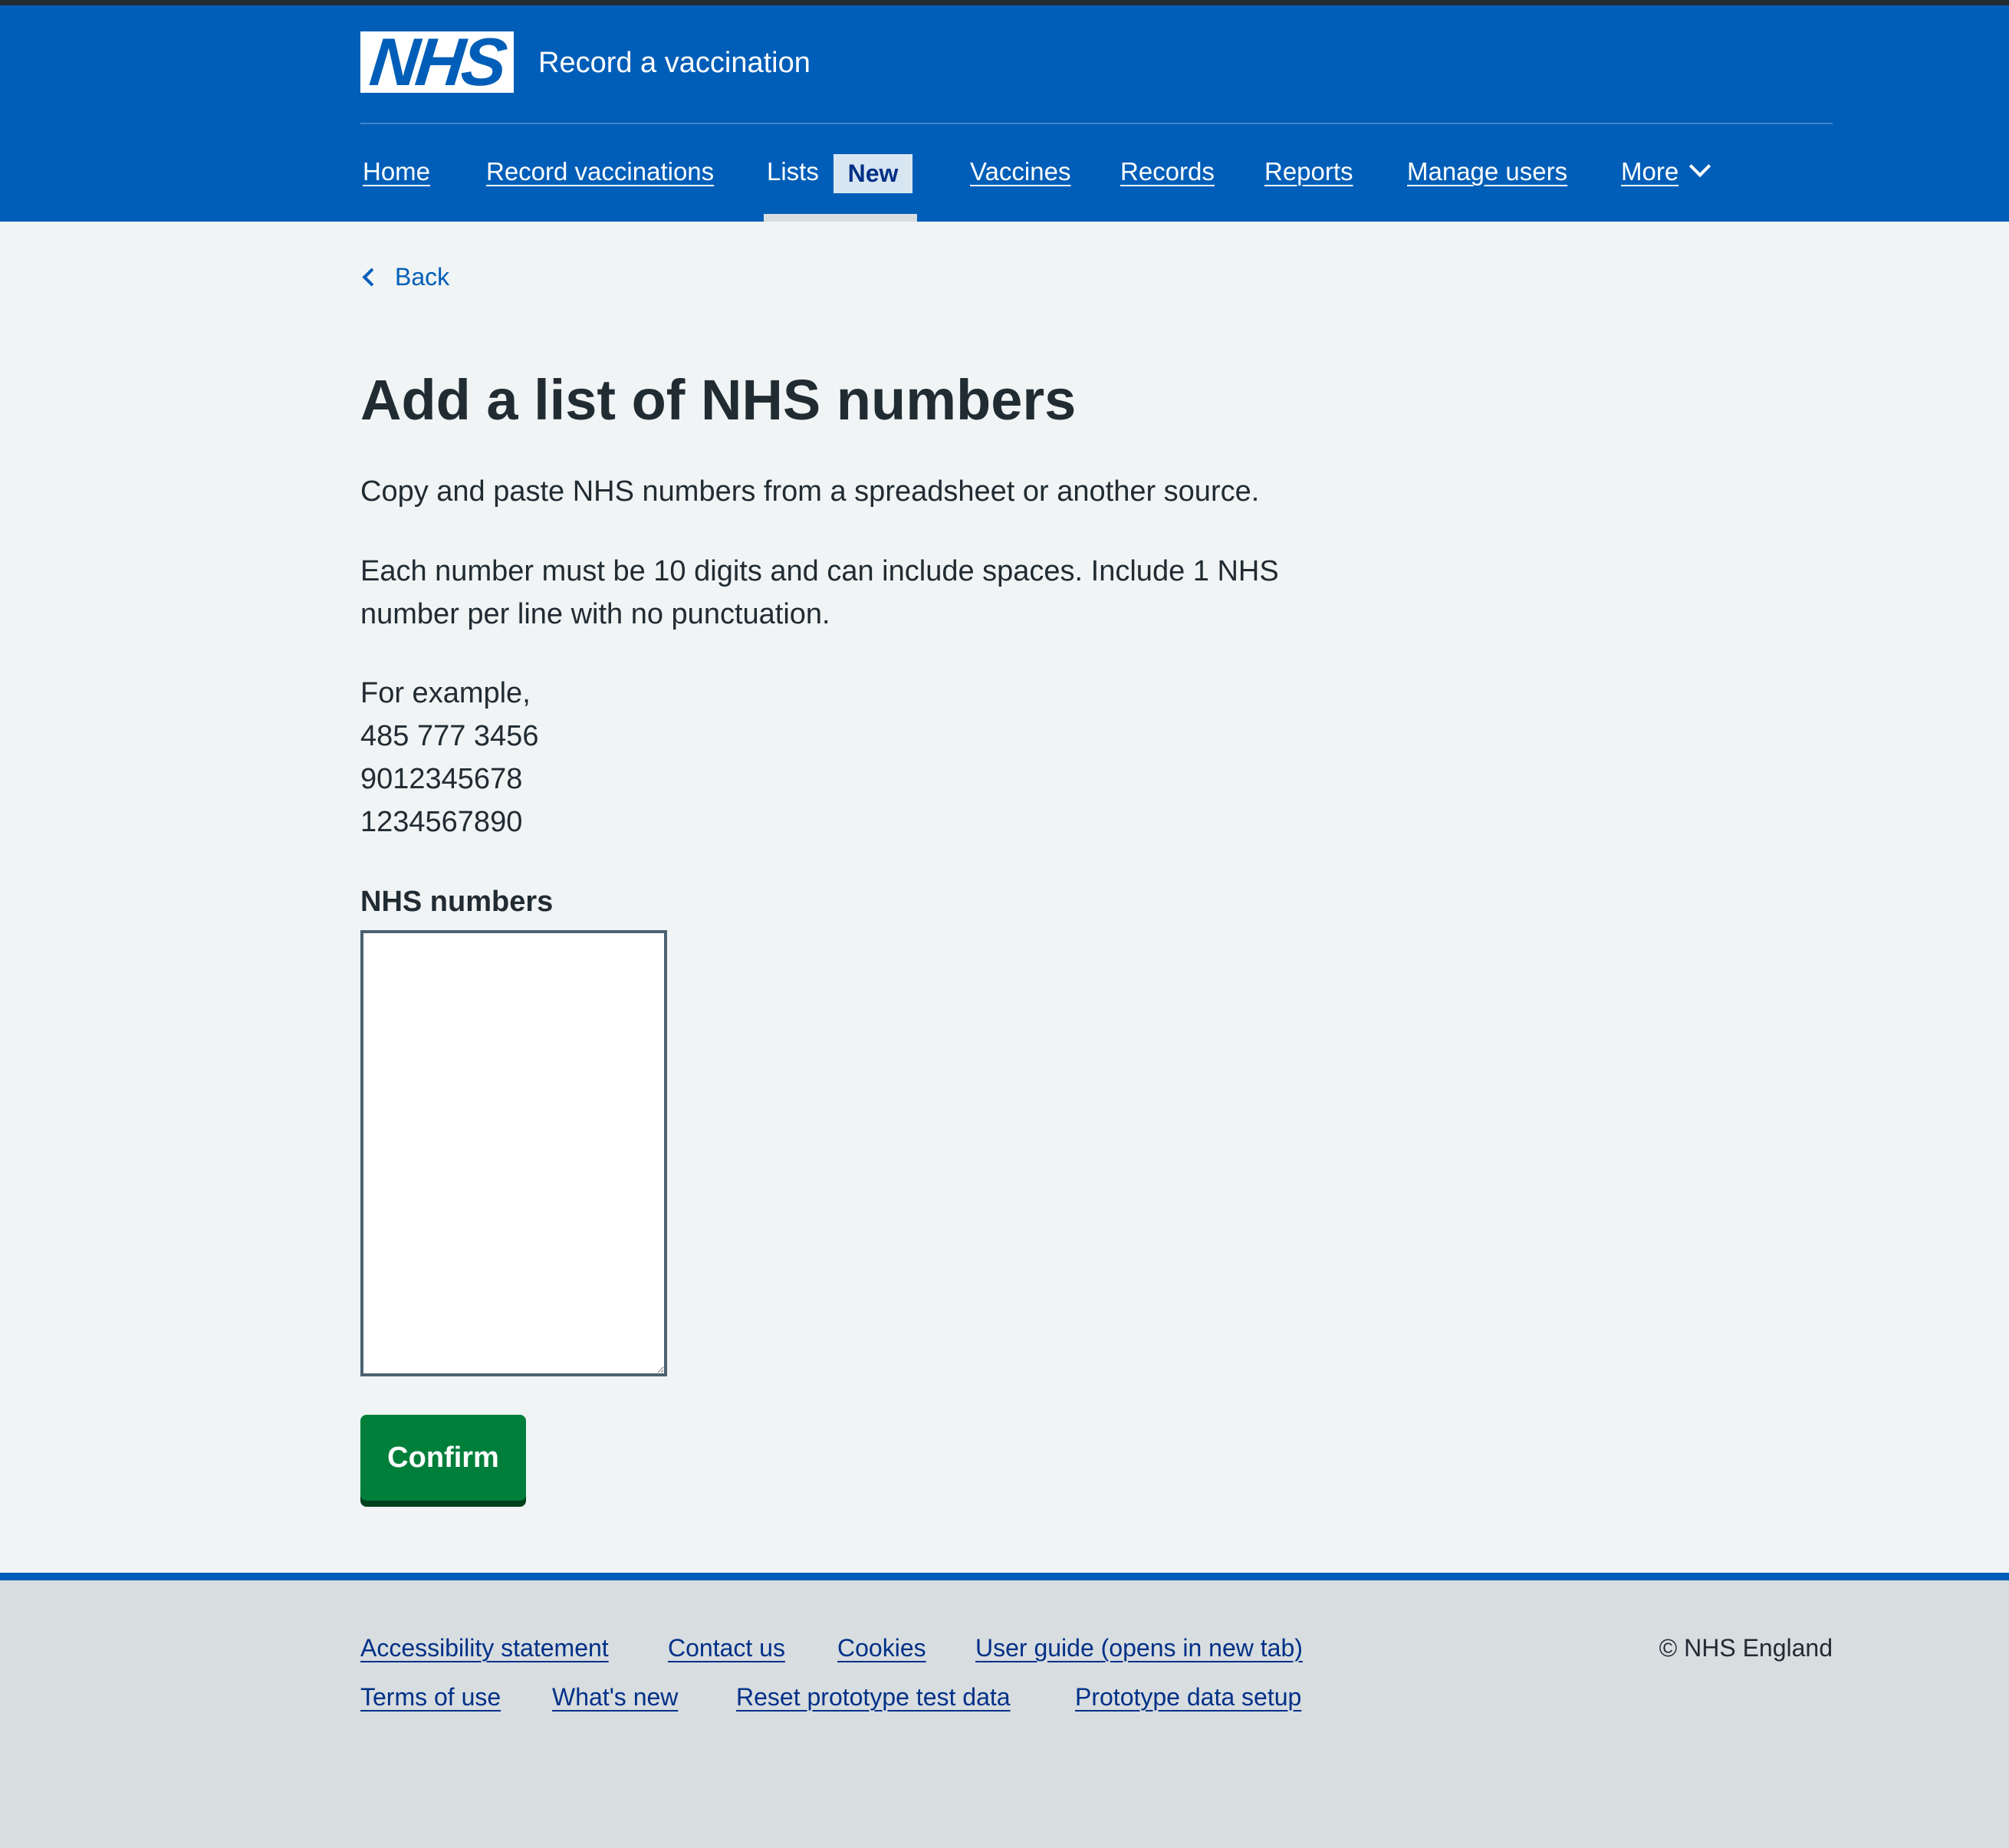 This screenshot has width=2009, height=1848. What do you see at coordinates (430, 1697) in the screenshot?
I see `footer-link-terms-of-use: Terms of use` at bounding box center [430, 1697].